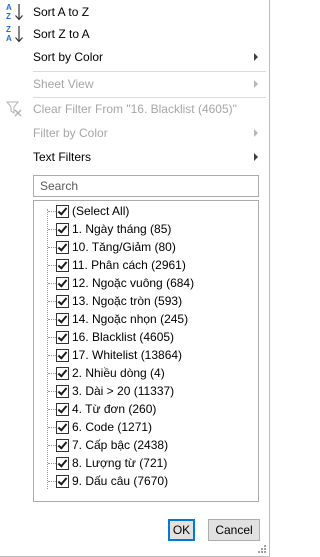 Image resolution: width=320 pixels, height=557 pixels. I want to click on resize-grip-icon, so click(262, 549).